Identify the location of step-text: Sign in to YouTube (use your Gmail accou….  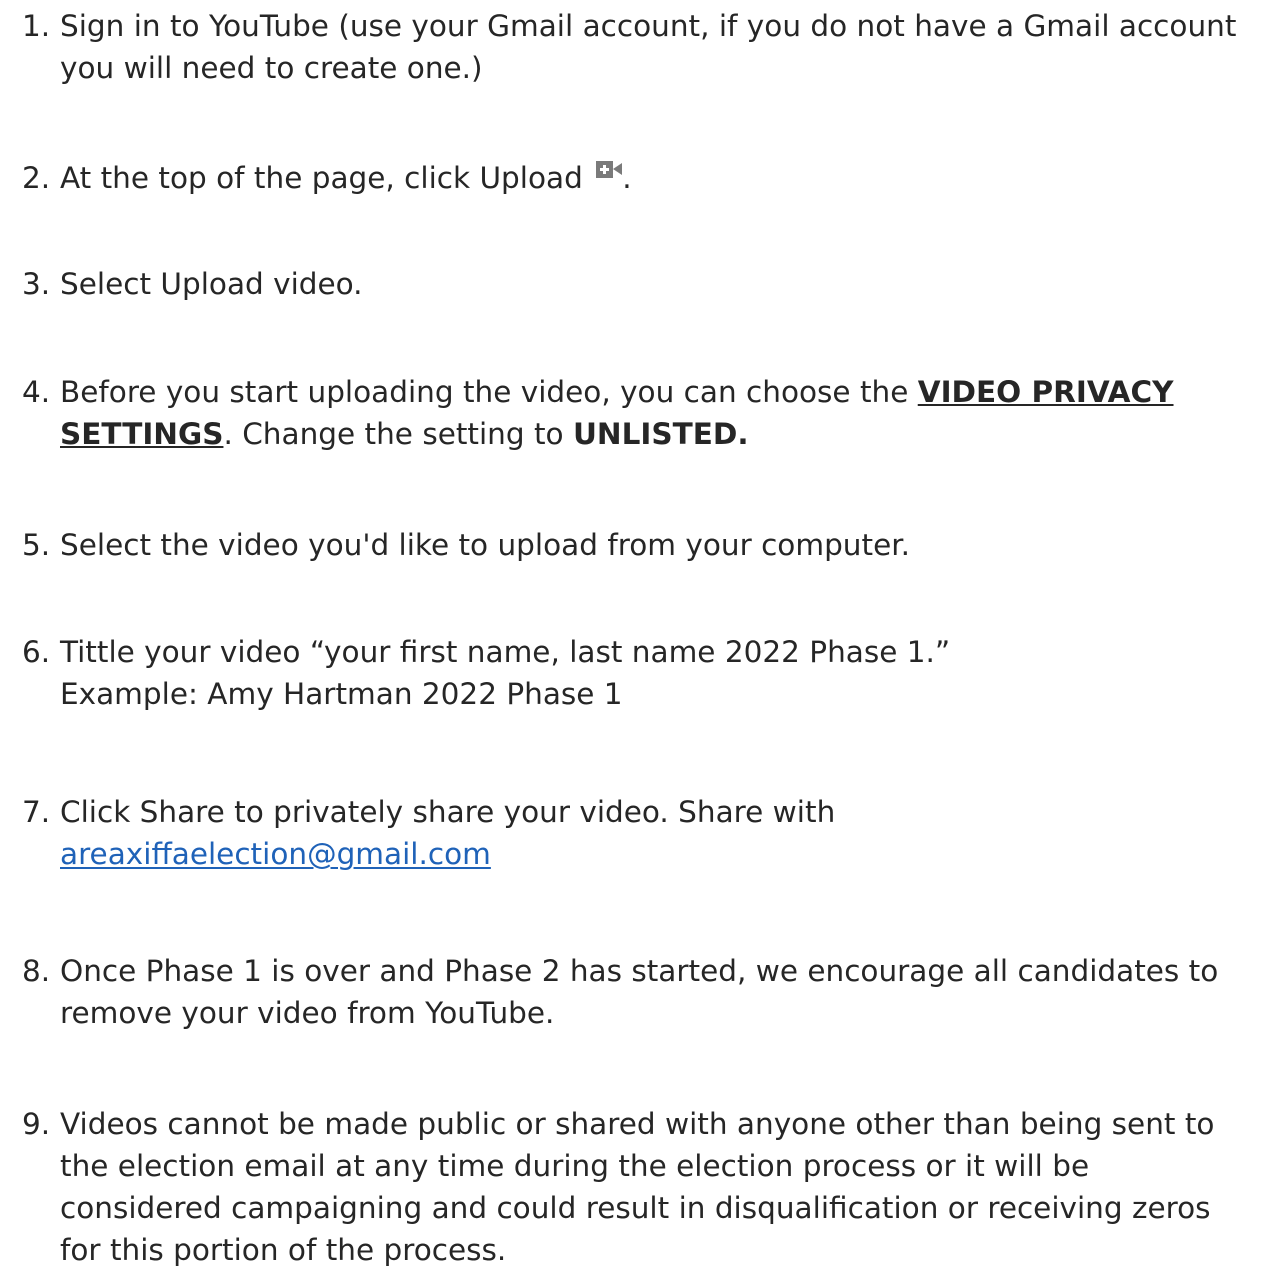
(648, 26).